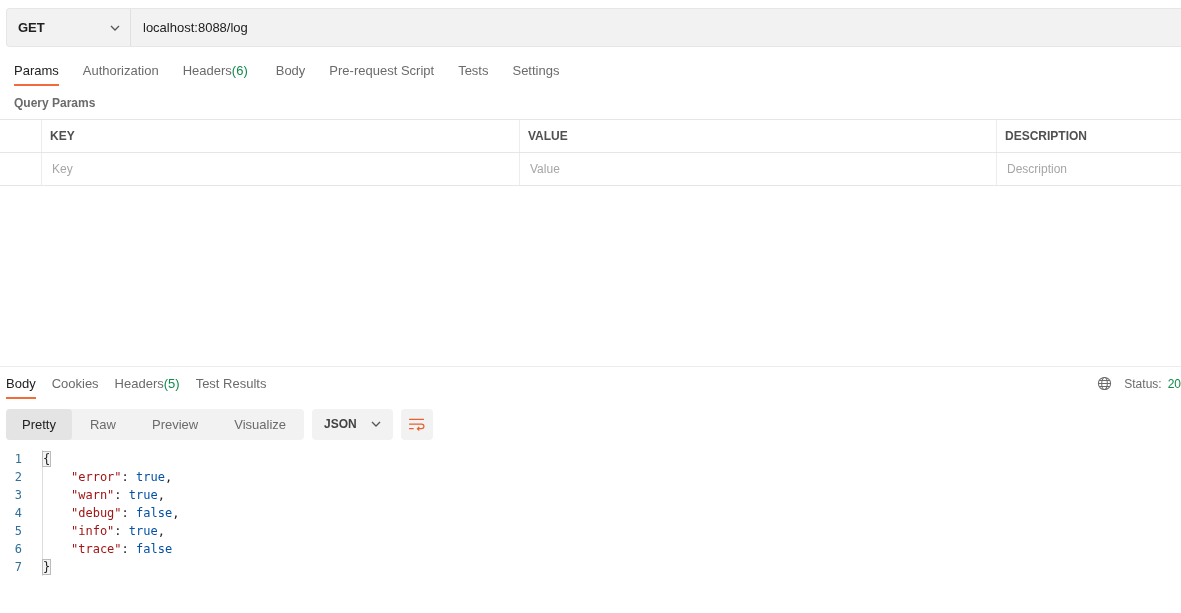 The height and width of the screenshot is (613, 1181). I want to click on wrap-button, so click(416, 424).